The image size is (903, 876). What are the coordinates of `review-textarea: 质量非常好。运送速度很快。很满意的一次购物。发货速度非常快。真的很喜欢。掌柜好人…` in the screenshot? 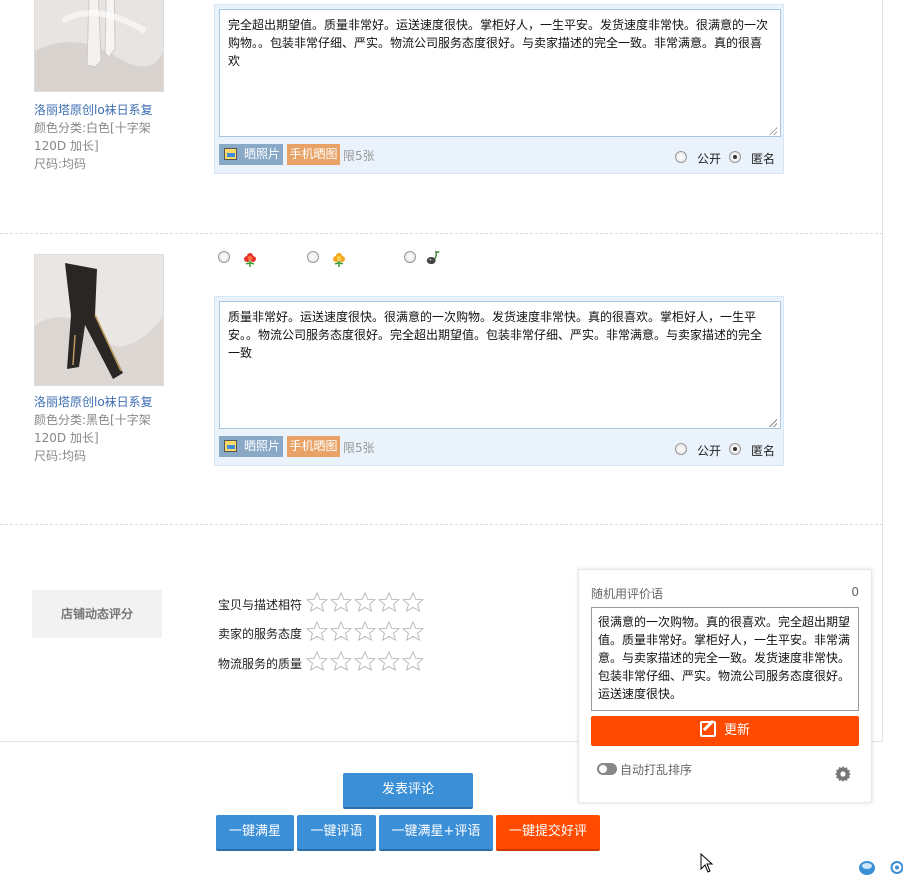 It's located at (500, 365).